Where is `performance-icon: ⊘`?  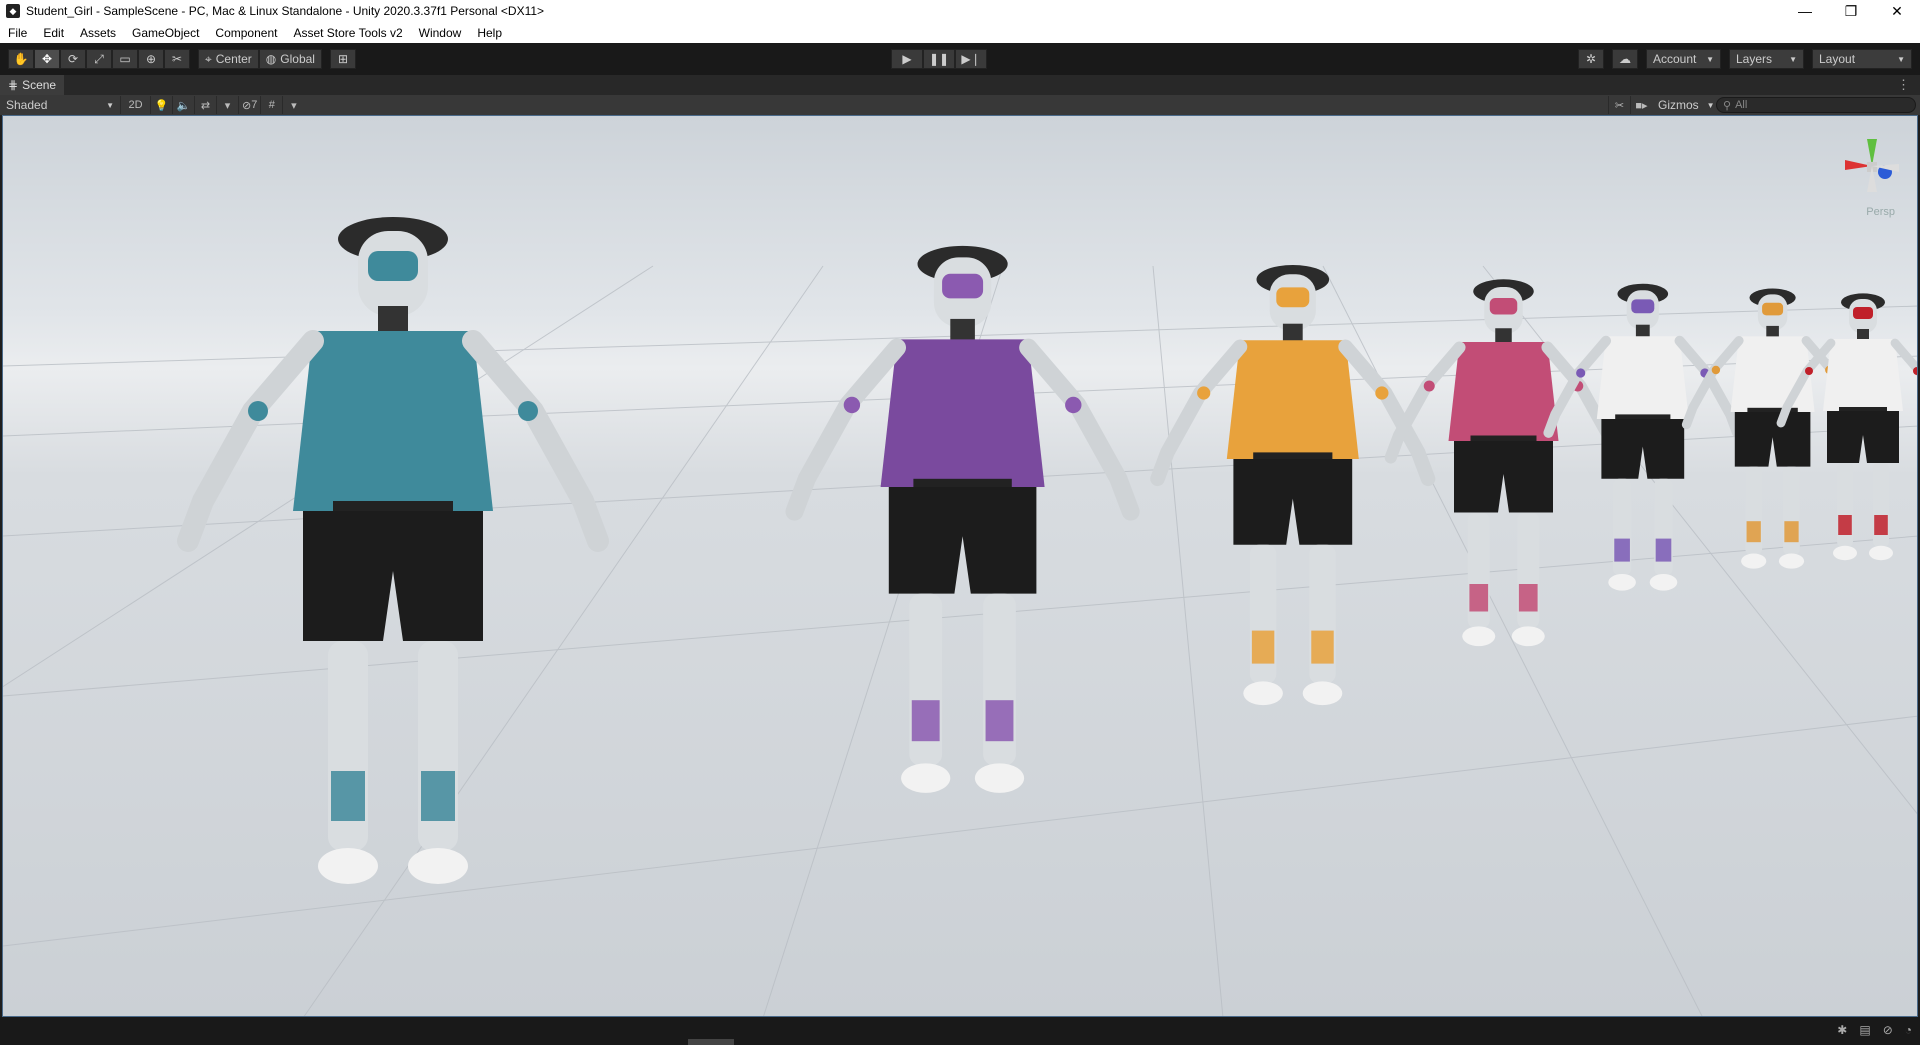
performance-icon: ⊘ is located at coordinates (1888, 1030).